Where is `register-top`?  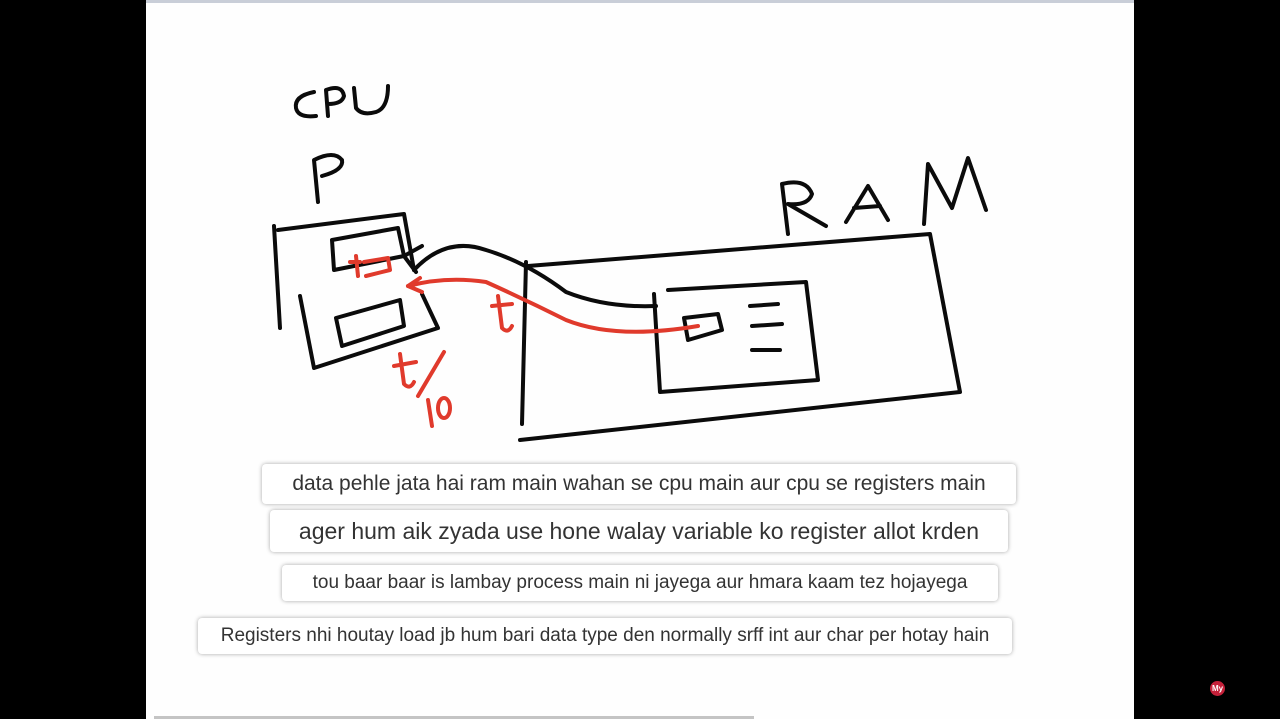
register-top is located at coordinates (368, 249).